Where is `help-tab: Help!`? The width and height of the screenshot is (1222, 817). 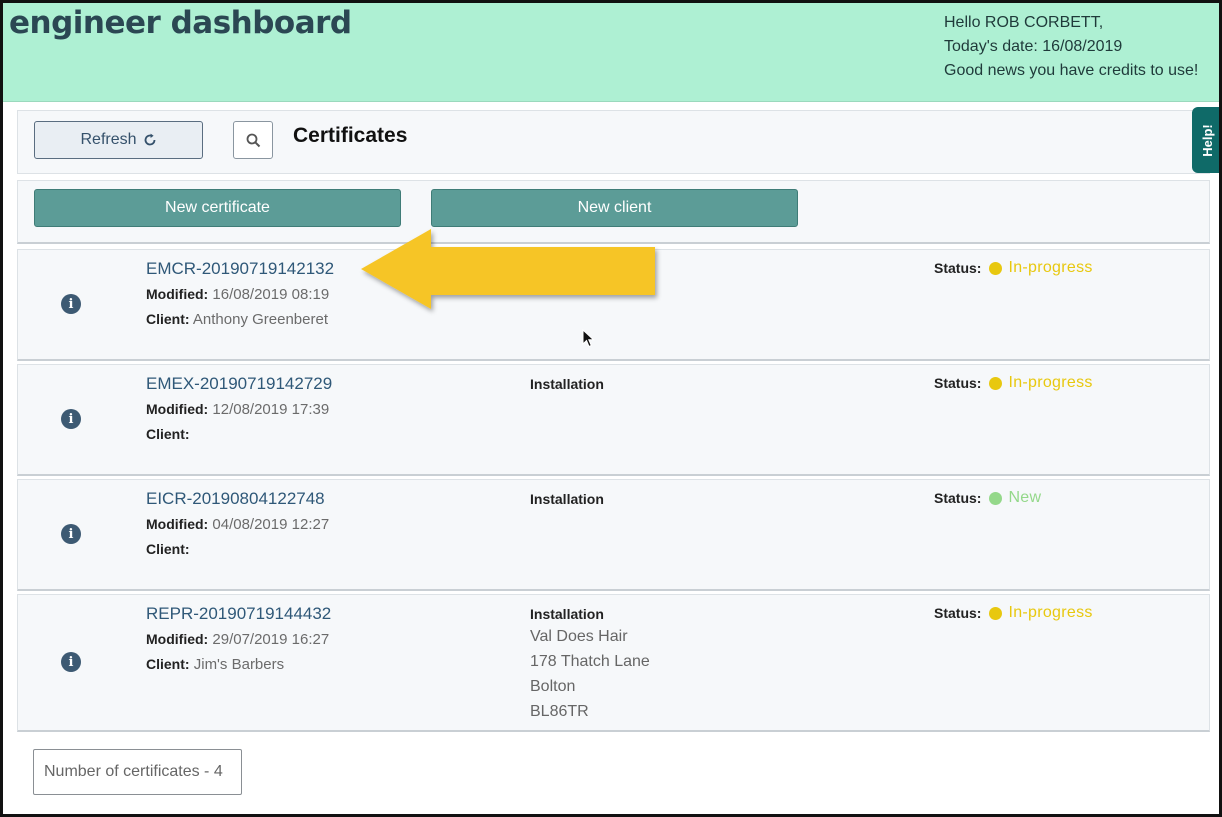
help-tab: Help! is located at coordinates (1205, 140).